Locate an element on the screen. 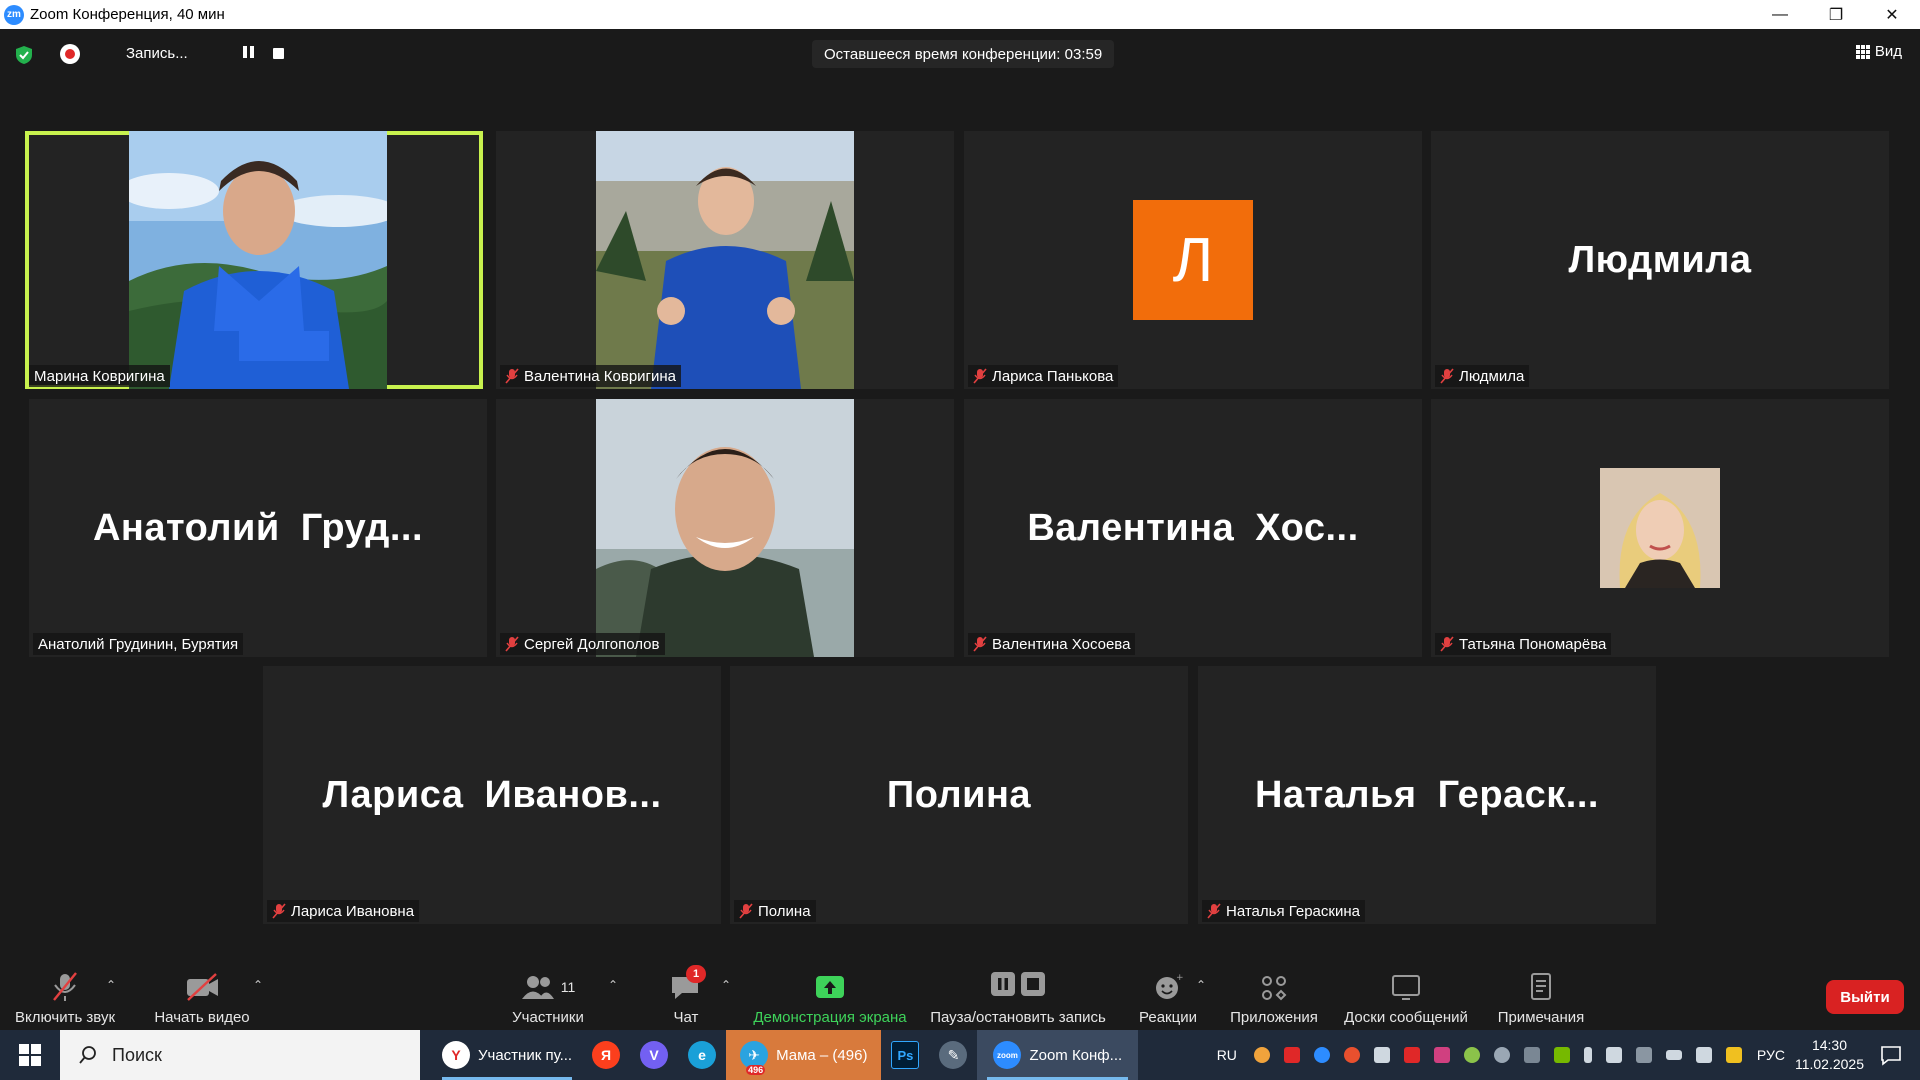 This screenshot has height=1080, width=1920. tray-nvidia-icon is located at coordinates (1561, 1055).